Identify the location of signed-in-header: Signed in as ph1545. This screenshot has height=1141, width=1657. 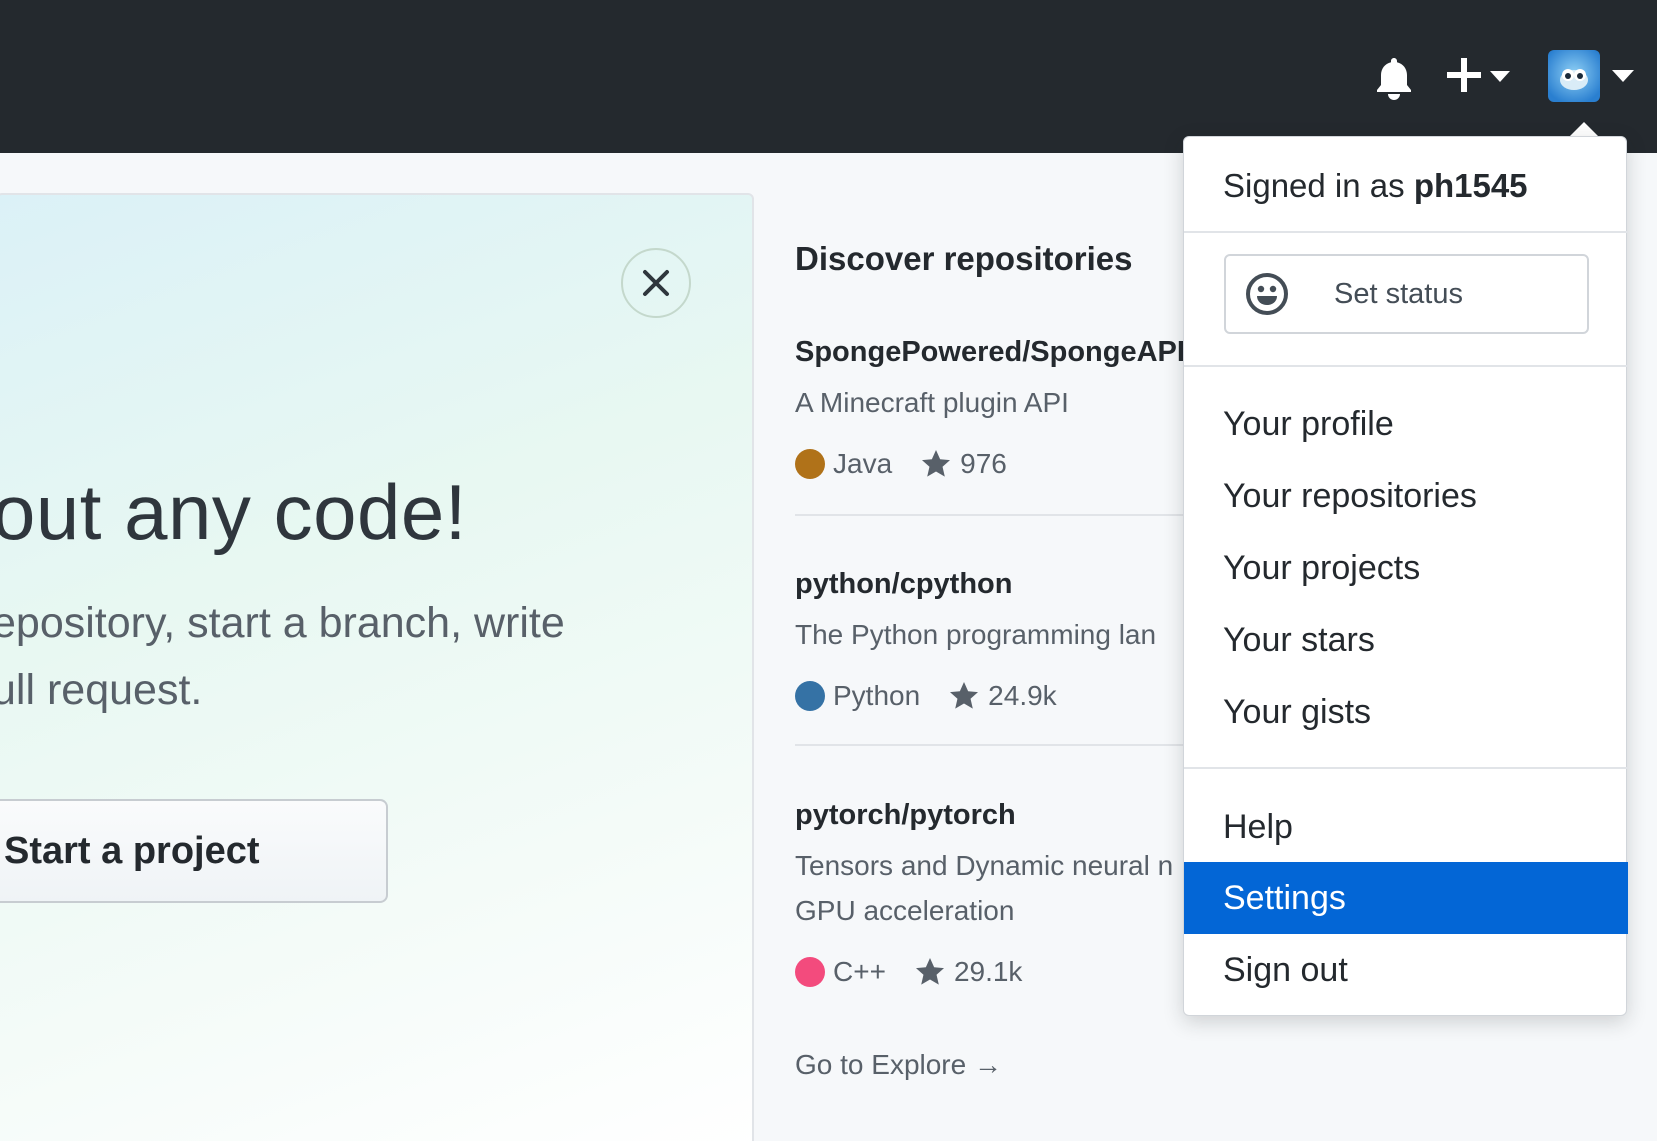
(1375, 186).